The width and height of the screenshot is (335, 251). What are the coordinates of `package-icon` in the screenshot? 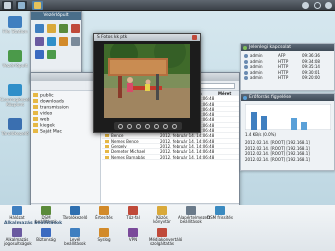 It's located at (15, 90).